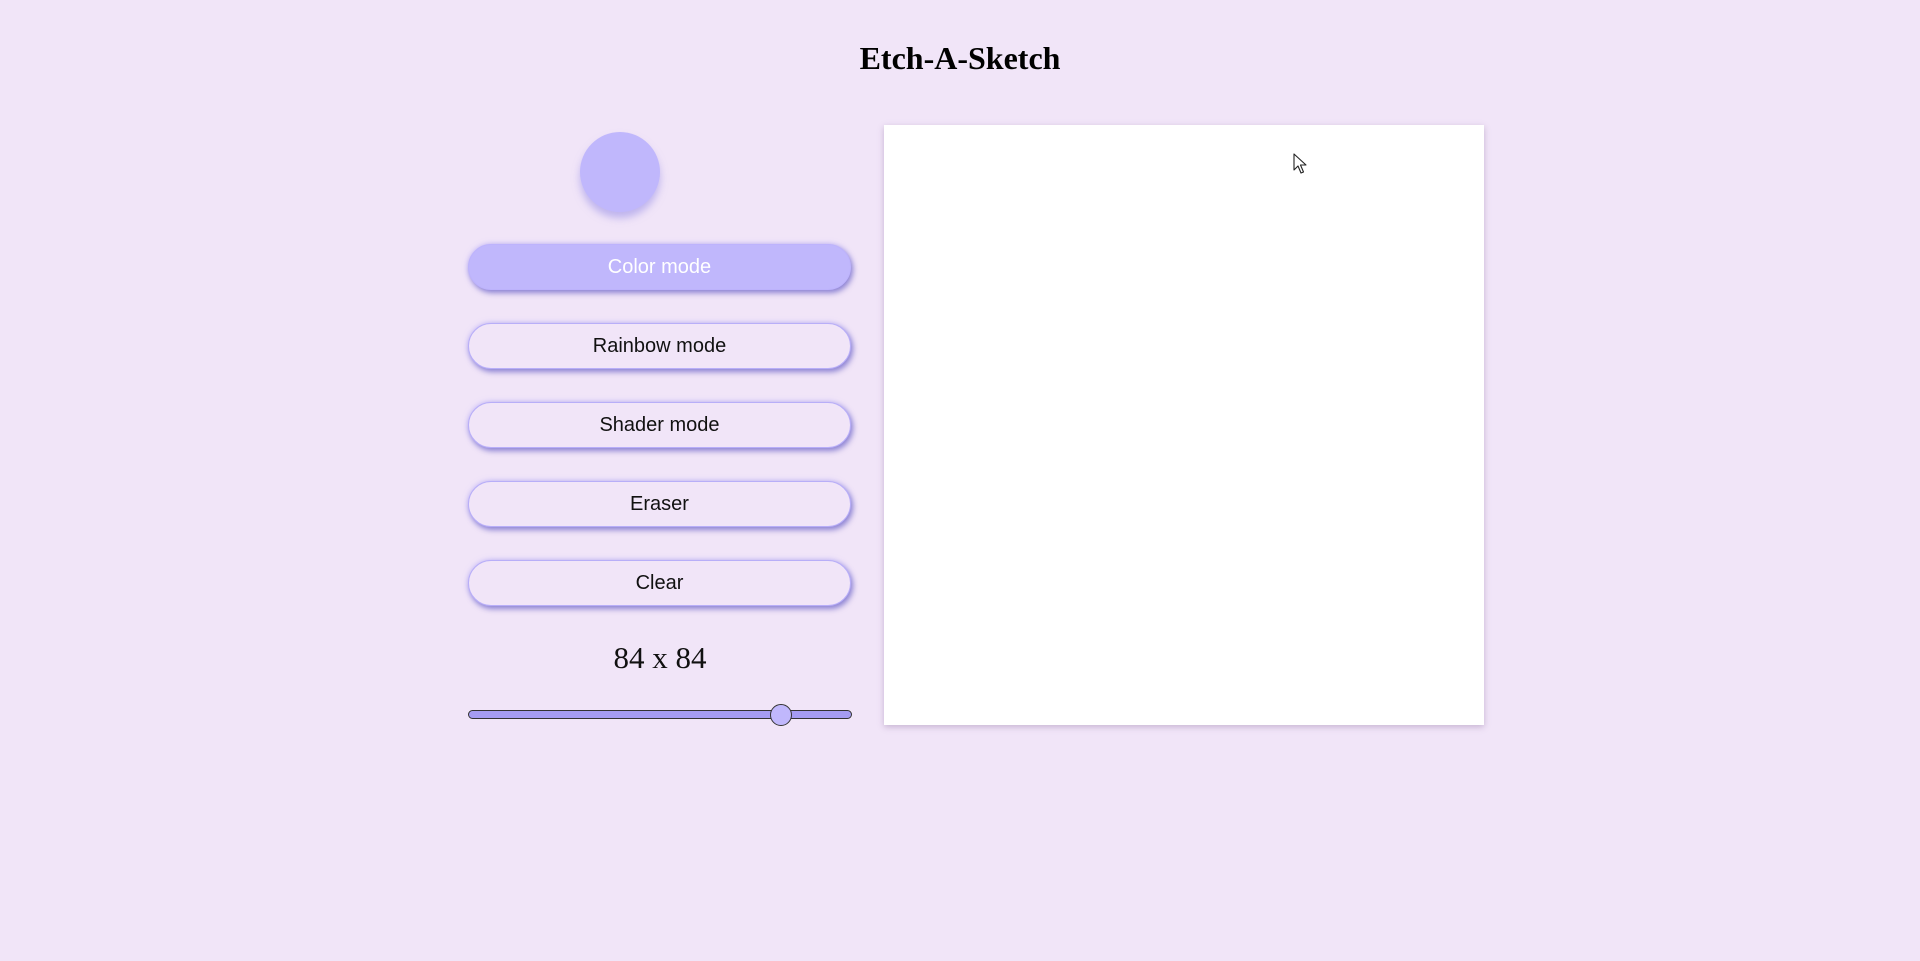 The height and width of the screenshot is (961, 1920). What do you see at coordinates (659, 346) in the screenshot?
I see `rainbow-mode-button: Rainbow mode` at bounding box center [659, 346].